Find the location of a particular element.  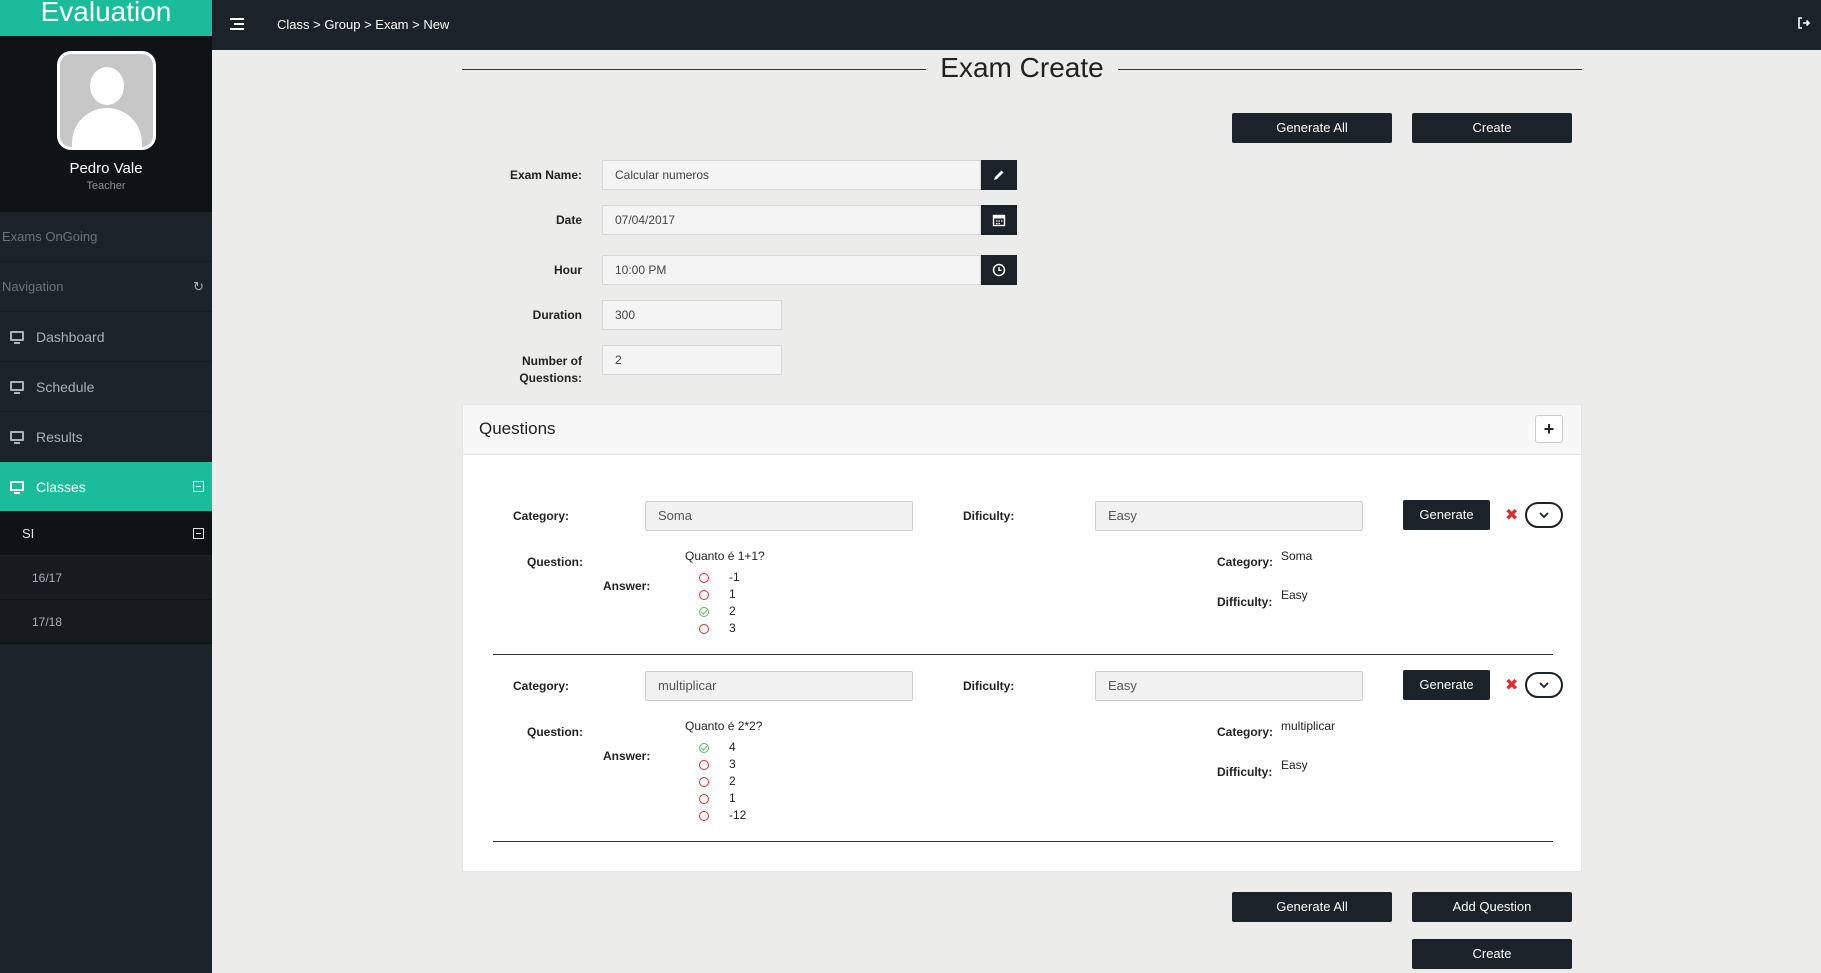

plus-icon: + is located at coordinates (1549, 429).